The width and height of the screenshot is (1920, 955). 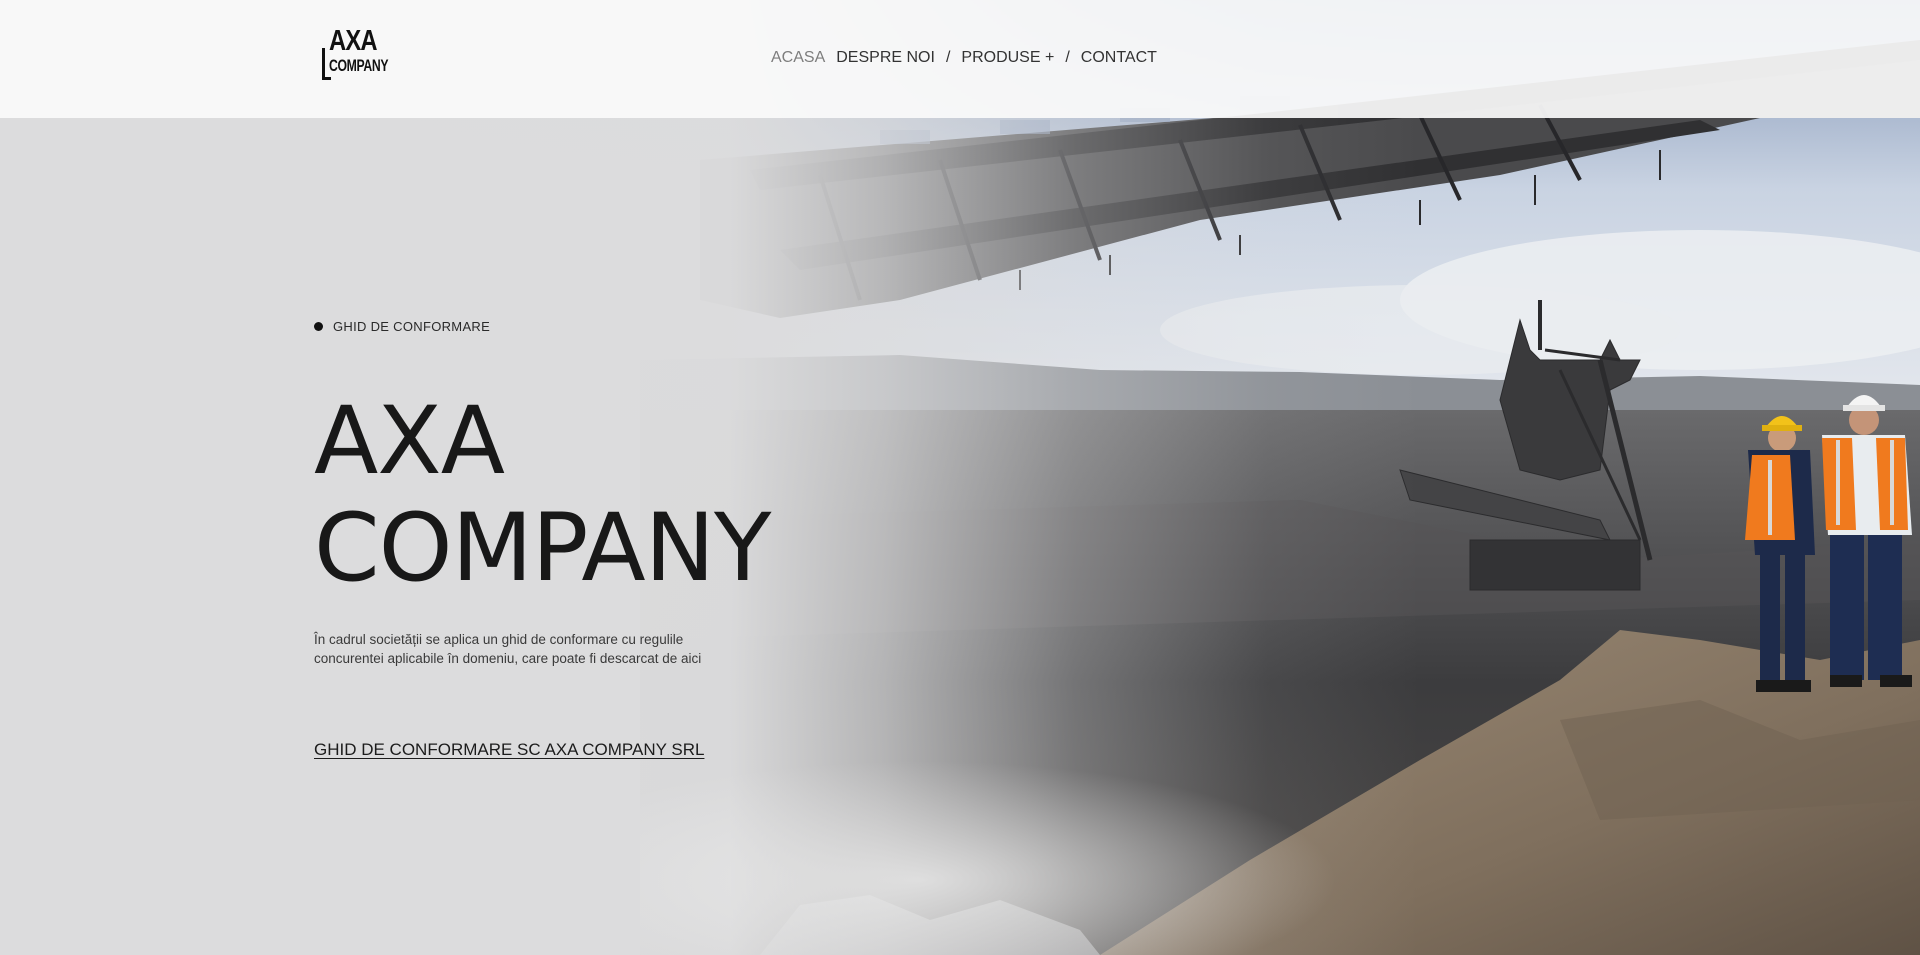 What do you see at coordinates (412, 326) in the screenshot?
I see `hero-eyebrow-label: GHID DE CONFORMARE` at bounding box center [412, 326].